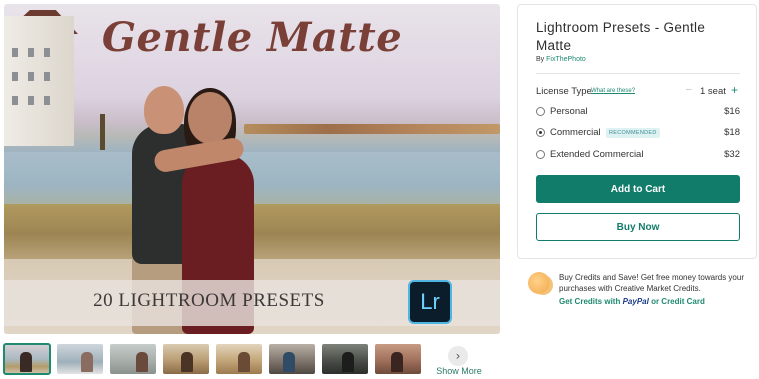 The image size is (759, 379). What do you see at coordinates (638, 113) in the screenshot?
I see `license-option-personal: Personal $16` at bounding box center [638, 113].